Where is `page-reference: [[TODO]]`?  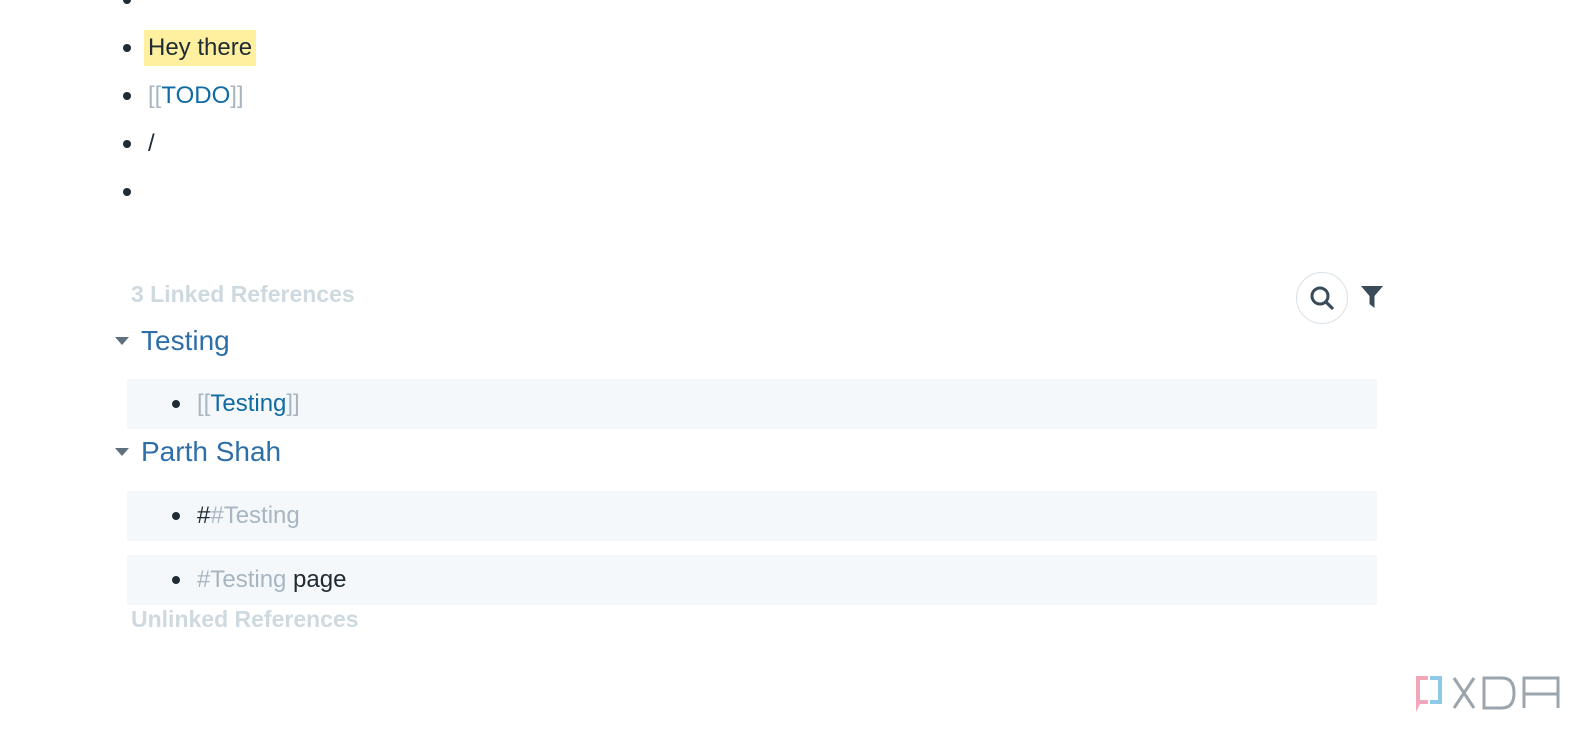
page-reference: [[TODO]] is located at coordinates (196, 96).